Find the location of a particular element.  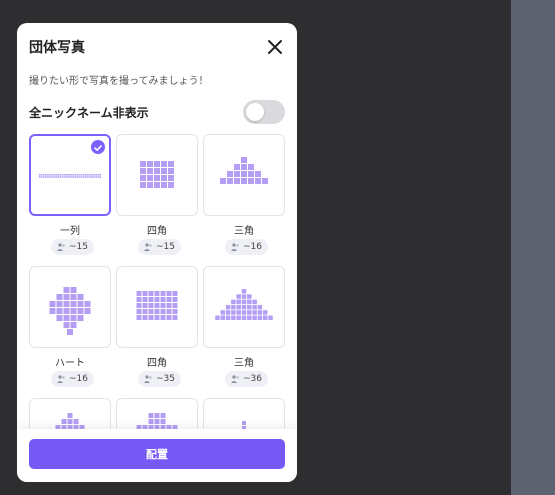

formation-card-triangle-large is located at coordinates (244, 307).